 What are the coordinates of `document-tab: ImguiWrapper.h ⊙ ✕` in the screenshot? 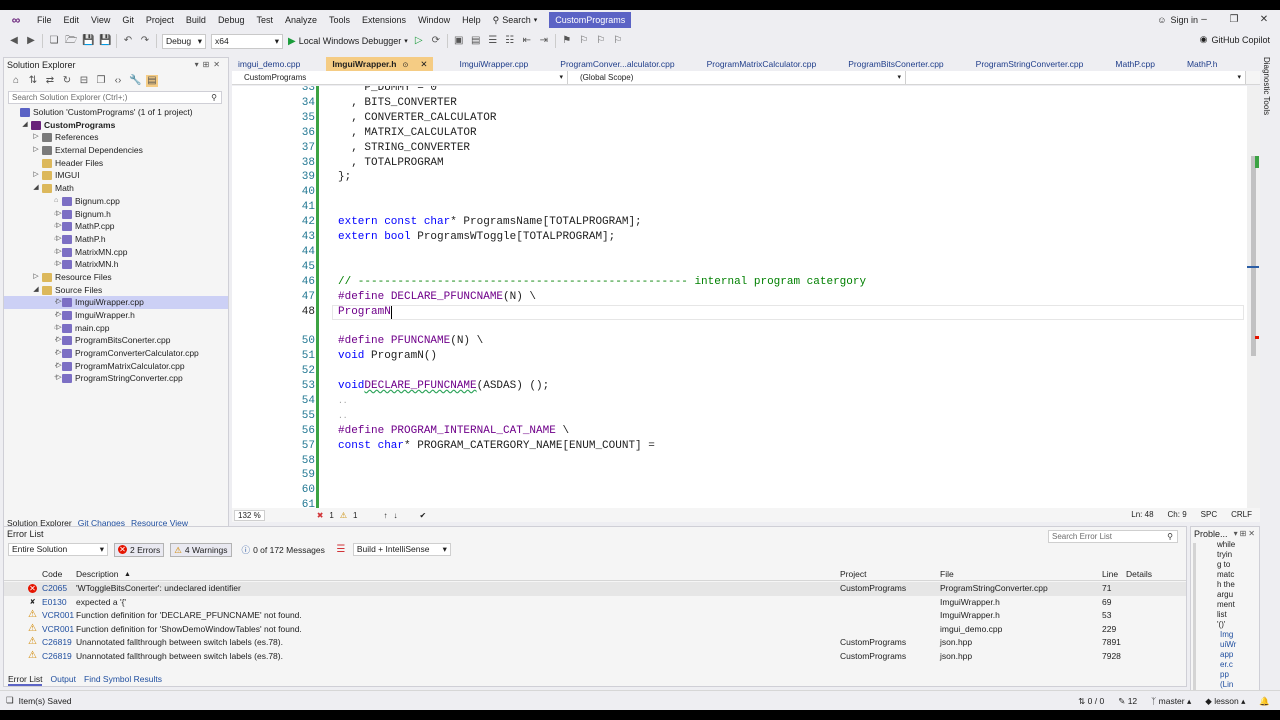 It's located at (380, 64).